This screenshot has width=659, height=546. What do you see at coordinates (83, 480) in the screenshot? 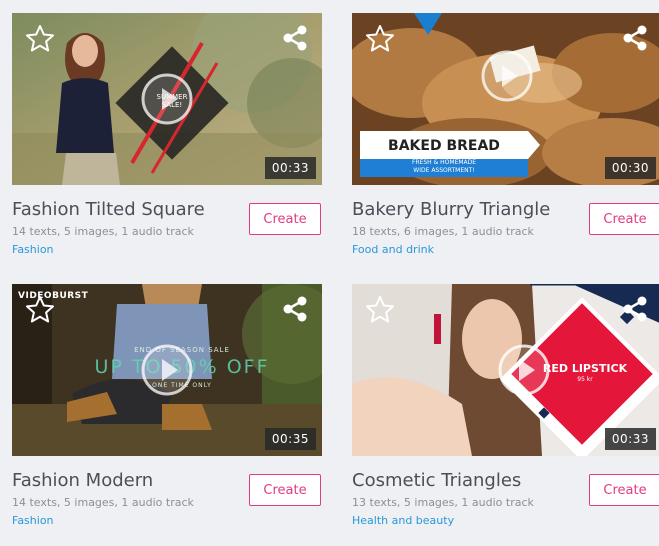
I see `template-title: Fashion Modern` at bounding box center [83, 480].